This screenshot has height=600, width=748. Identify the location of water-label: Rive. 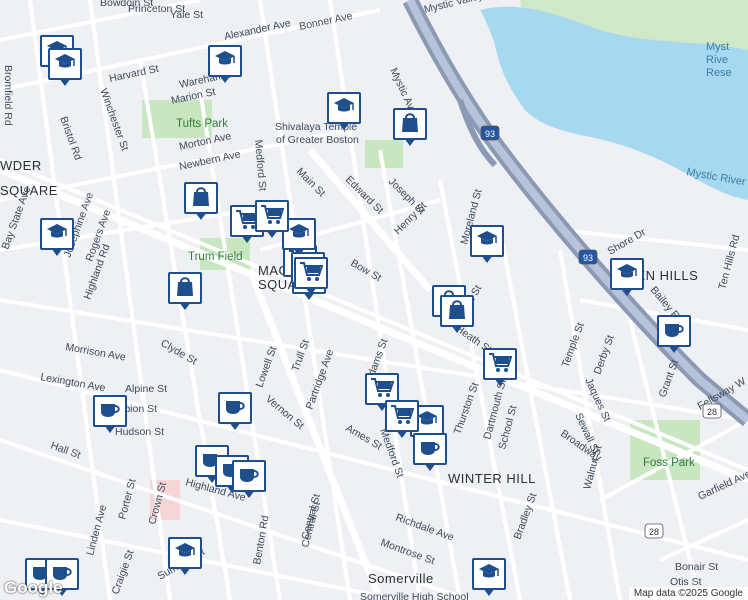
(717, 60).